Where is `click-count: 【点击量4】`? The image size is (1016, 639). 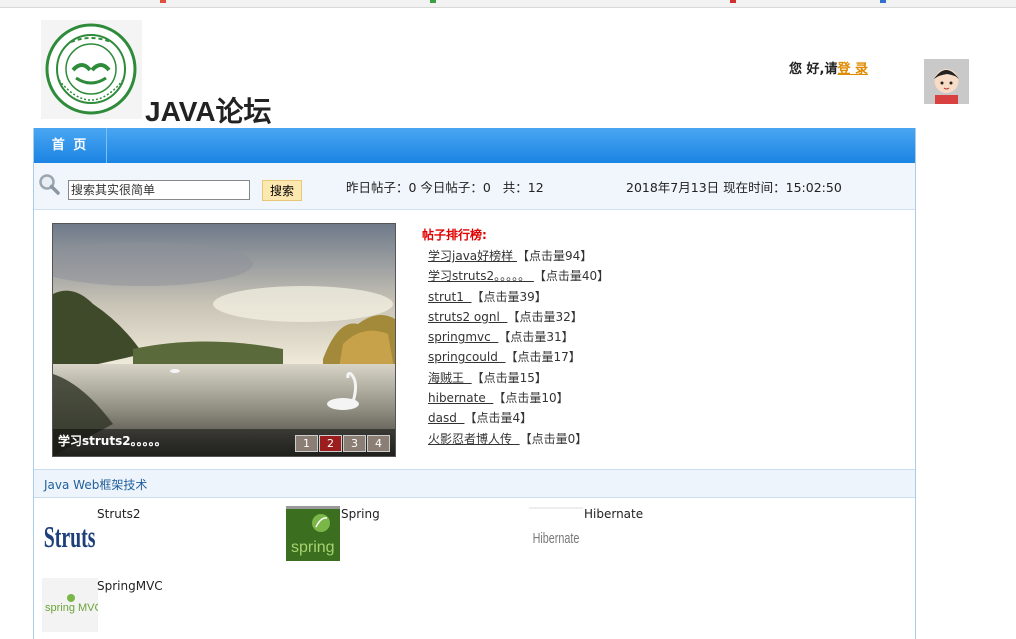 click-count: 【点击量4】 is located at coordinates (498, 418).